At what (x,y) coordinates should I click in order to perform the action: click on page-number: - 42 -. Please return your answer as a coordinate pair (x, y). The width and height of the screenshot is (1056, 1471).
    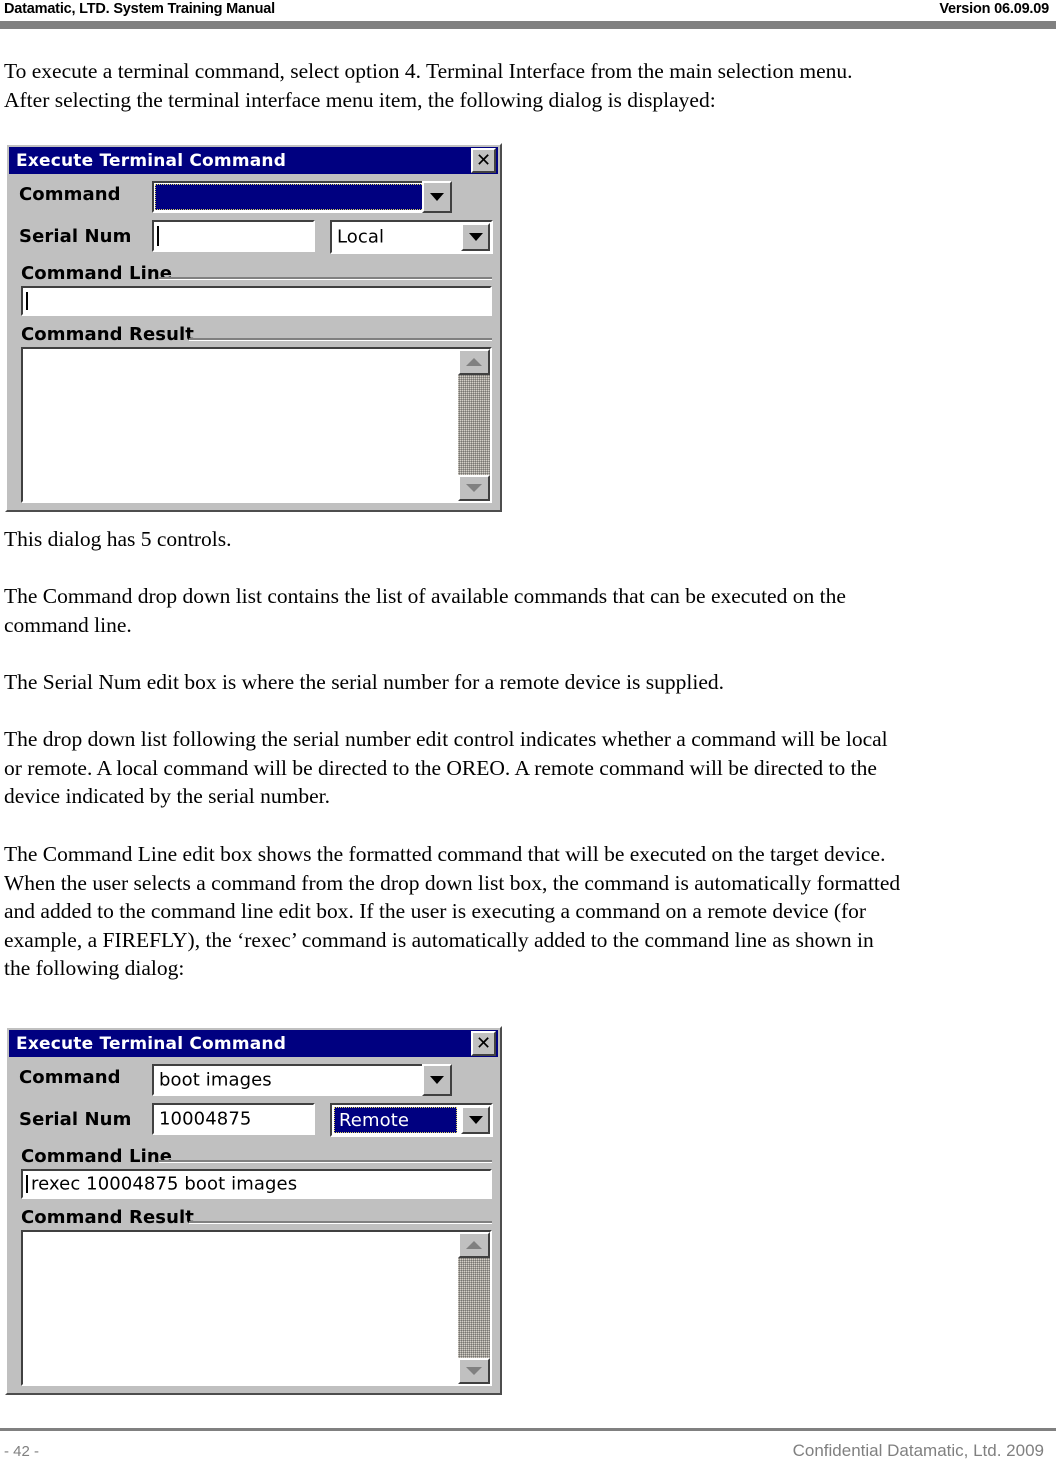
    Looking at the image, I should click on (22, 1451).